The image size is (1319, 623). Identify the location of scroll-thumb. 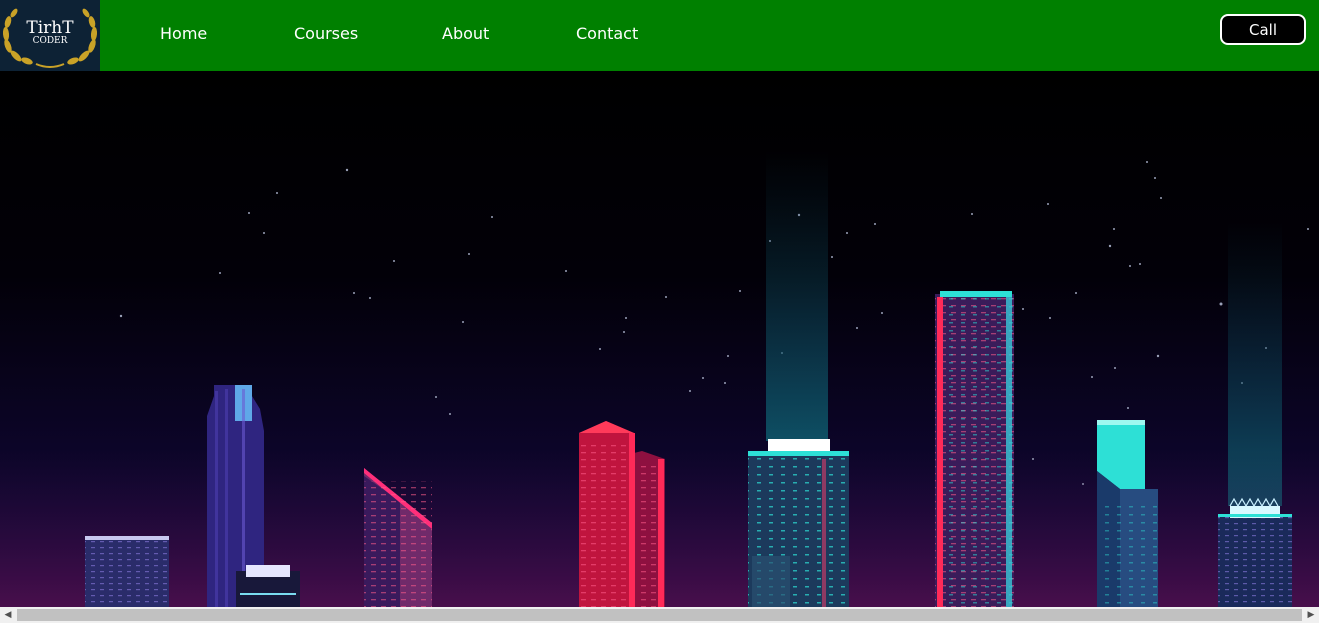
(659, 615).